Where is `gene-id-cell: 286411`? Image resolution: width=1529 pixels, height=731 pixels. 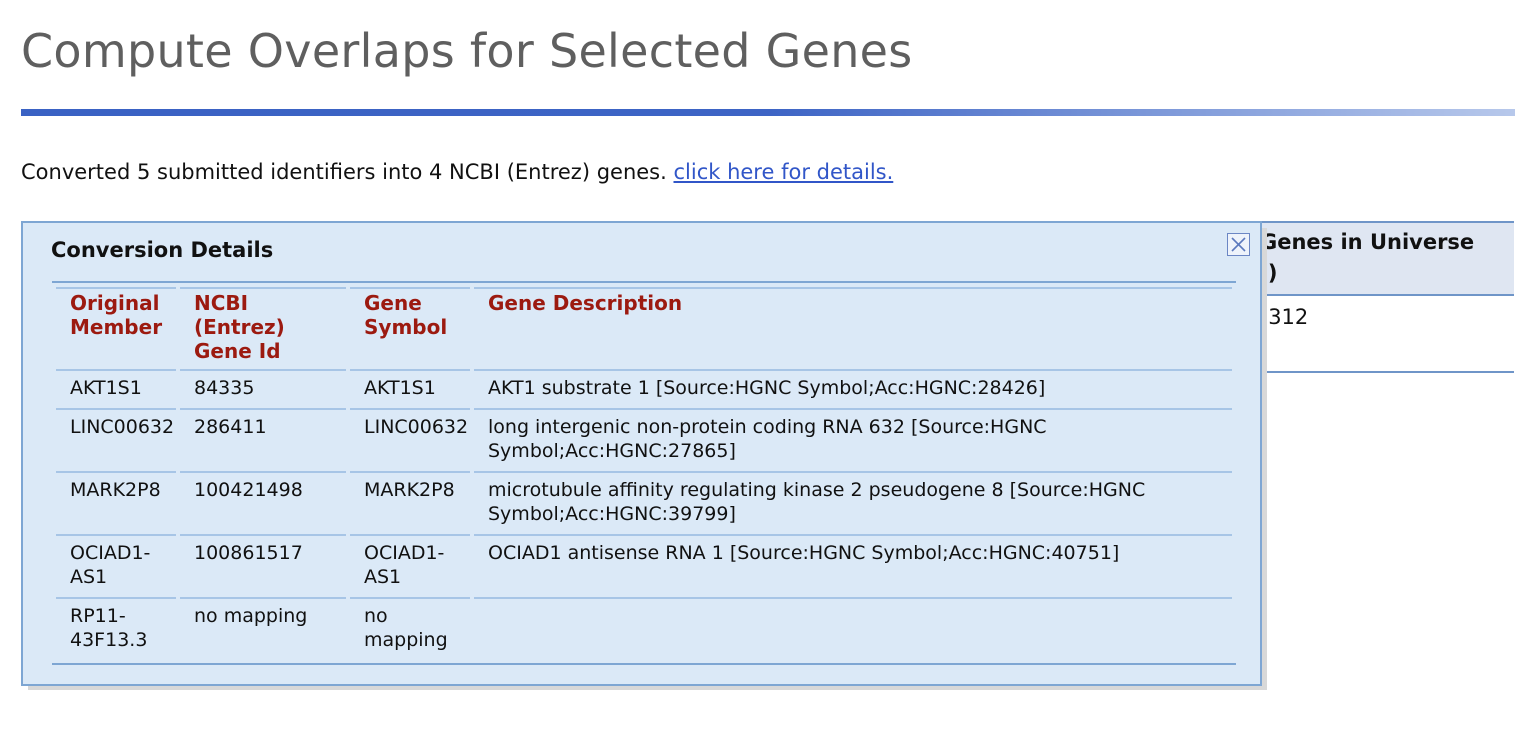 gene-id-cell: 286411 is located at coordinates (263, 443).